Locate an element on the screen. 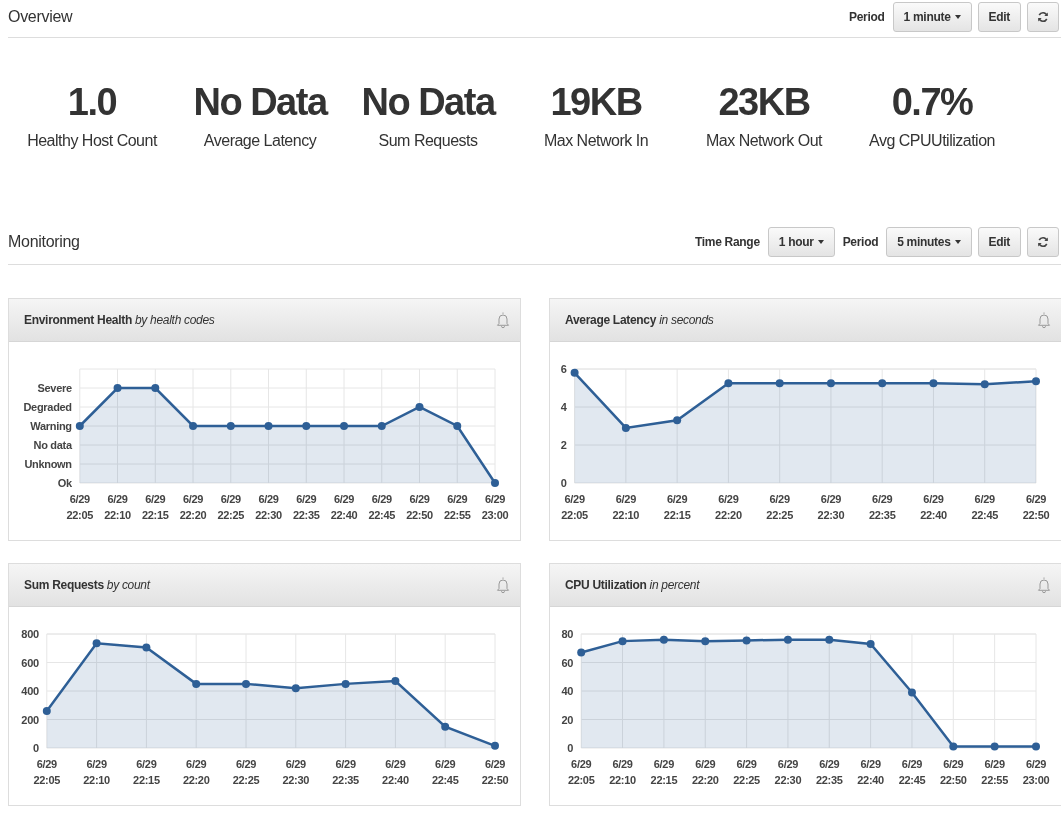 The image size is (1061, 833). axis-label: 40 is located at coordinates (567, 691).